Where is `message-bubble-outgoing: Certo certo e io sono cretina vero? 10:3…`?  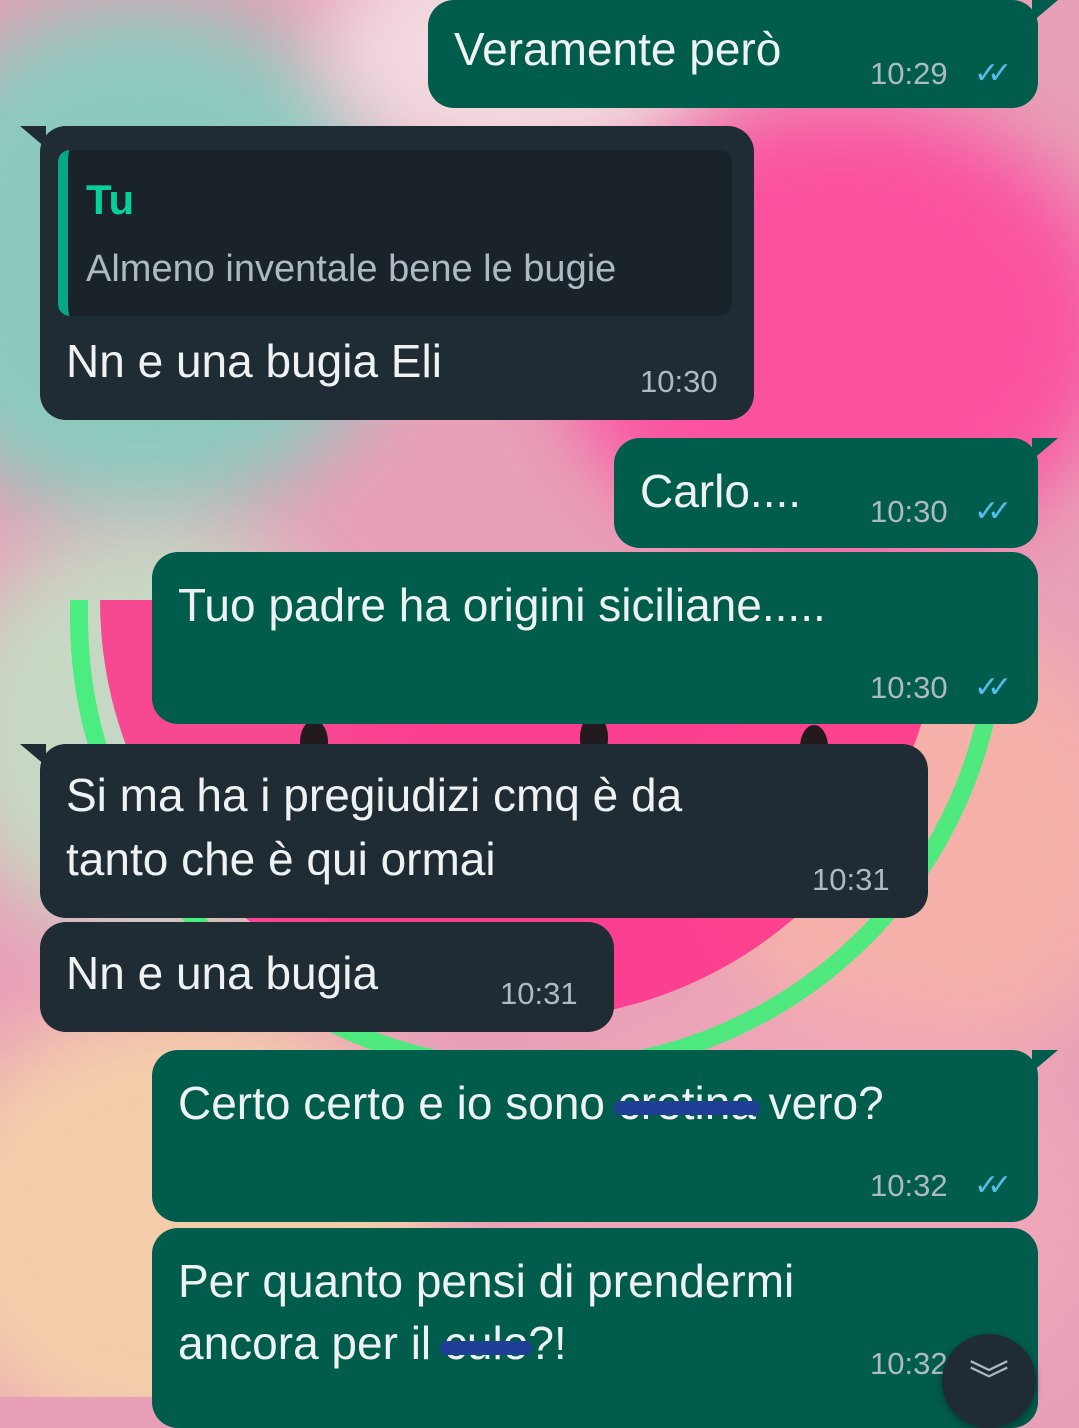
message-bubble-outgoing: Certo certo e io sono cretina vero? 10:3… is located at coordinates (605, 1136).